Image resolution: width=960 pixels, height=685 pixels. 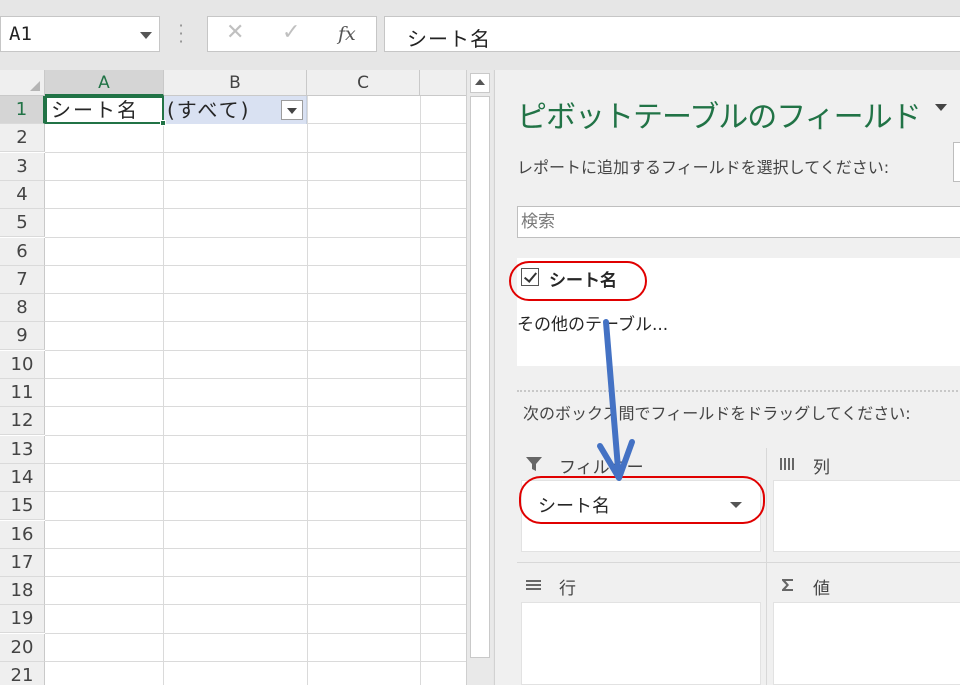 I want to click on pane-divider, so click(x=738, y=391).